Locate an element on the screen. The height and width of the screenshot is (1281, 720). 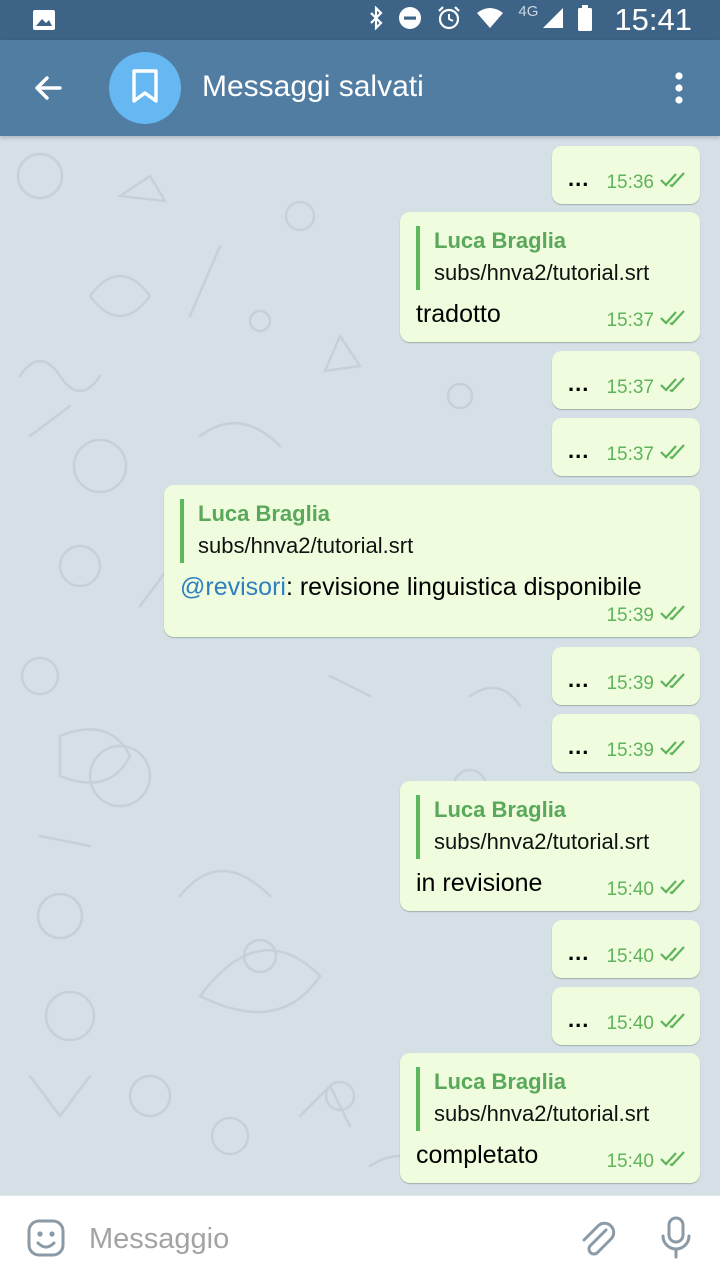
alarm-icon is located at coordinates (449, 20).